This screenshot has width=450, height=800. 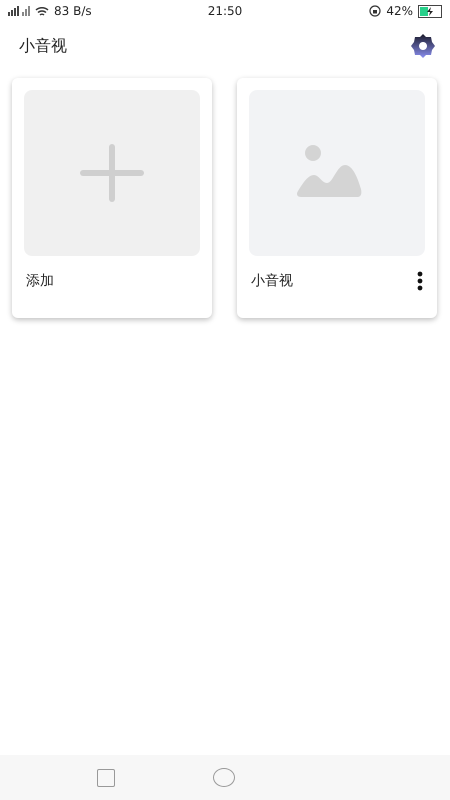 I want to click on card: 添加, so click(x=112, y=198).